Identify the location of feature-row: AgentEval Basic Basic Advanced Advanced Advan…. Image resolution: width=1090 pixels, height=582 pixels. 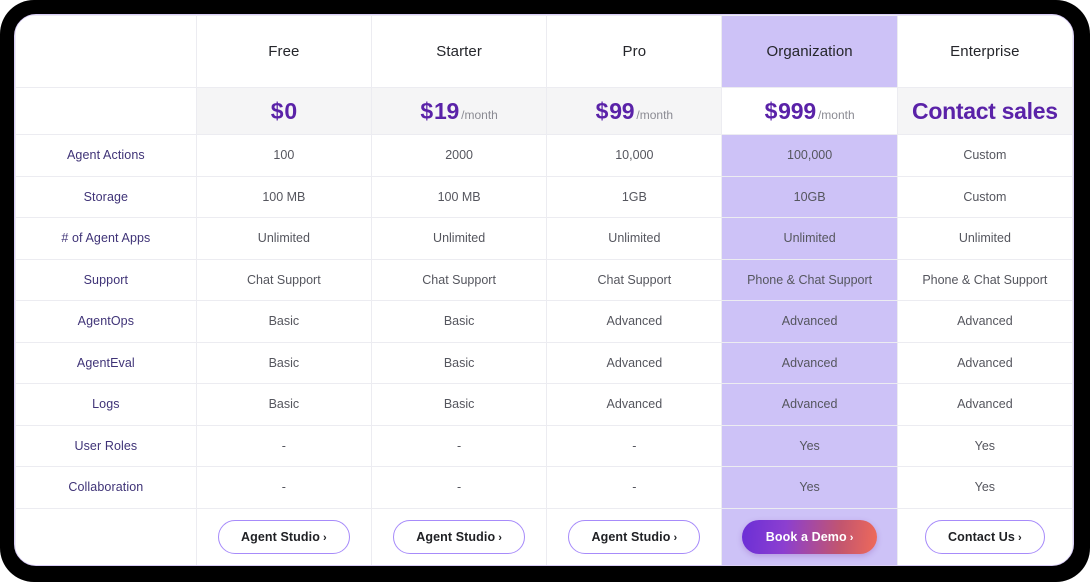
(544, 362).